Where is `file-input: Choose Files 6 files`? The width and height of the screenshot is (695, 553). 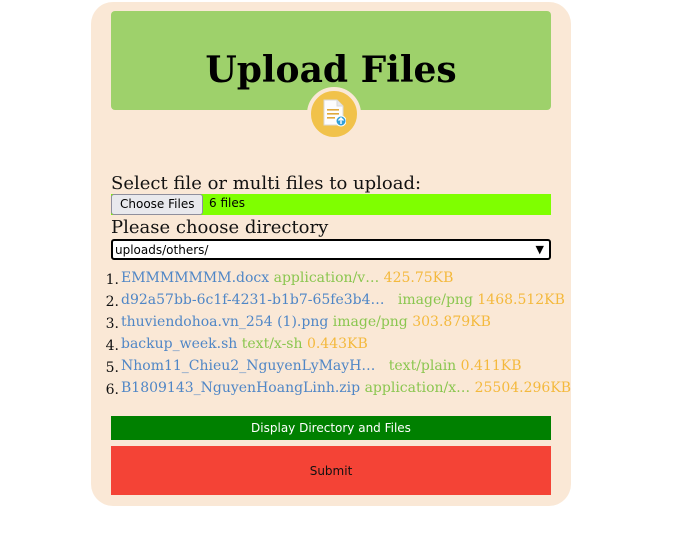 file-input: Choose Files 6 files is located at coordinates (331, 204).